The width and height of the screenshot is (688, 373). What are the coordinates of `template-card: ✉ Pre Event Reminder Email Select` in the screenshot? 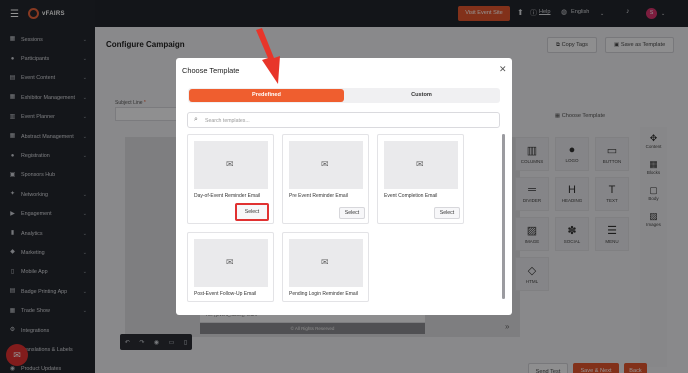 It's located at (325, 179).